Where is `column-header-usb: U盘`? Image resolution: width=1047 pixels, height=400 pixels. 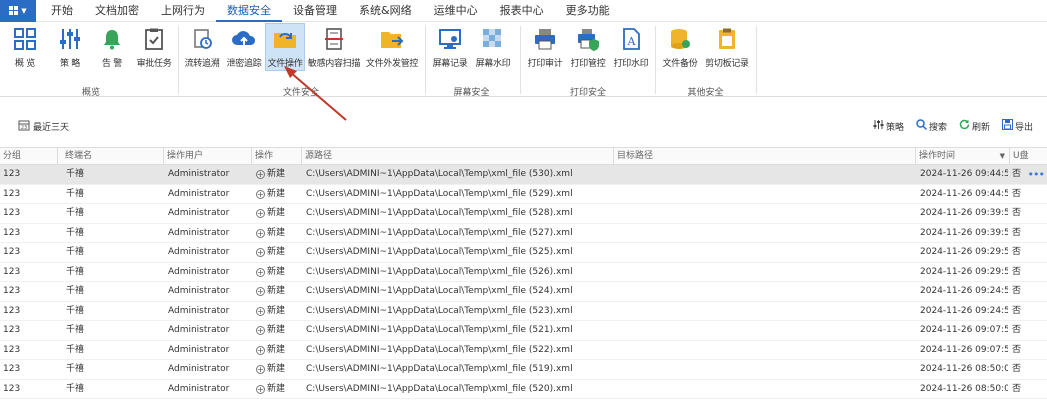
column-header-usb: U盘 is located at coordinates (1028, 156).